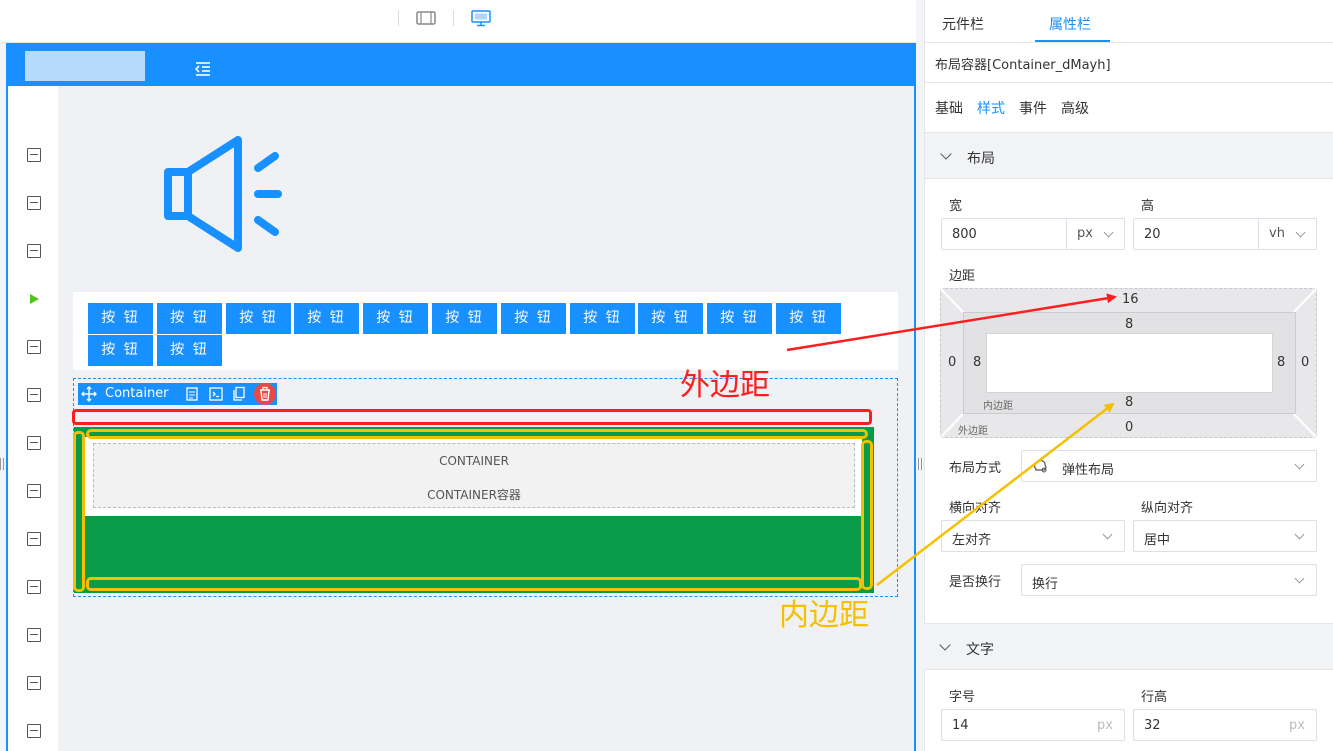  What do you see at coordinates (963, 24) in the screenshot?
I see `tab-components: 元件栏` at bounding box center [963, 24].